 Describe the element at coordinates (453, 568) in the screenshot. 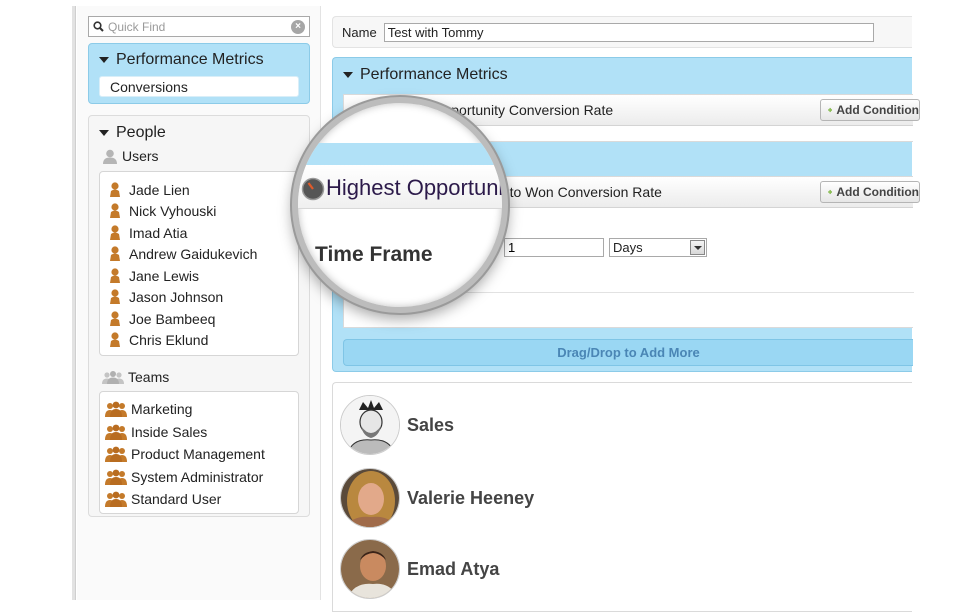

I see `person-name: Emad Atya` at that location.